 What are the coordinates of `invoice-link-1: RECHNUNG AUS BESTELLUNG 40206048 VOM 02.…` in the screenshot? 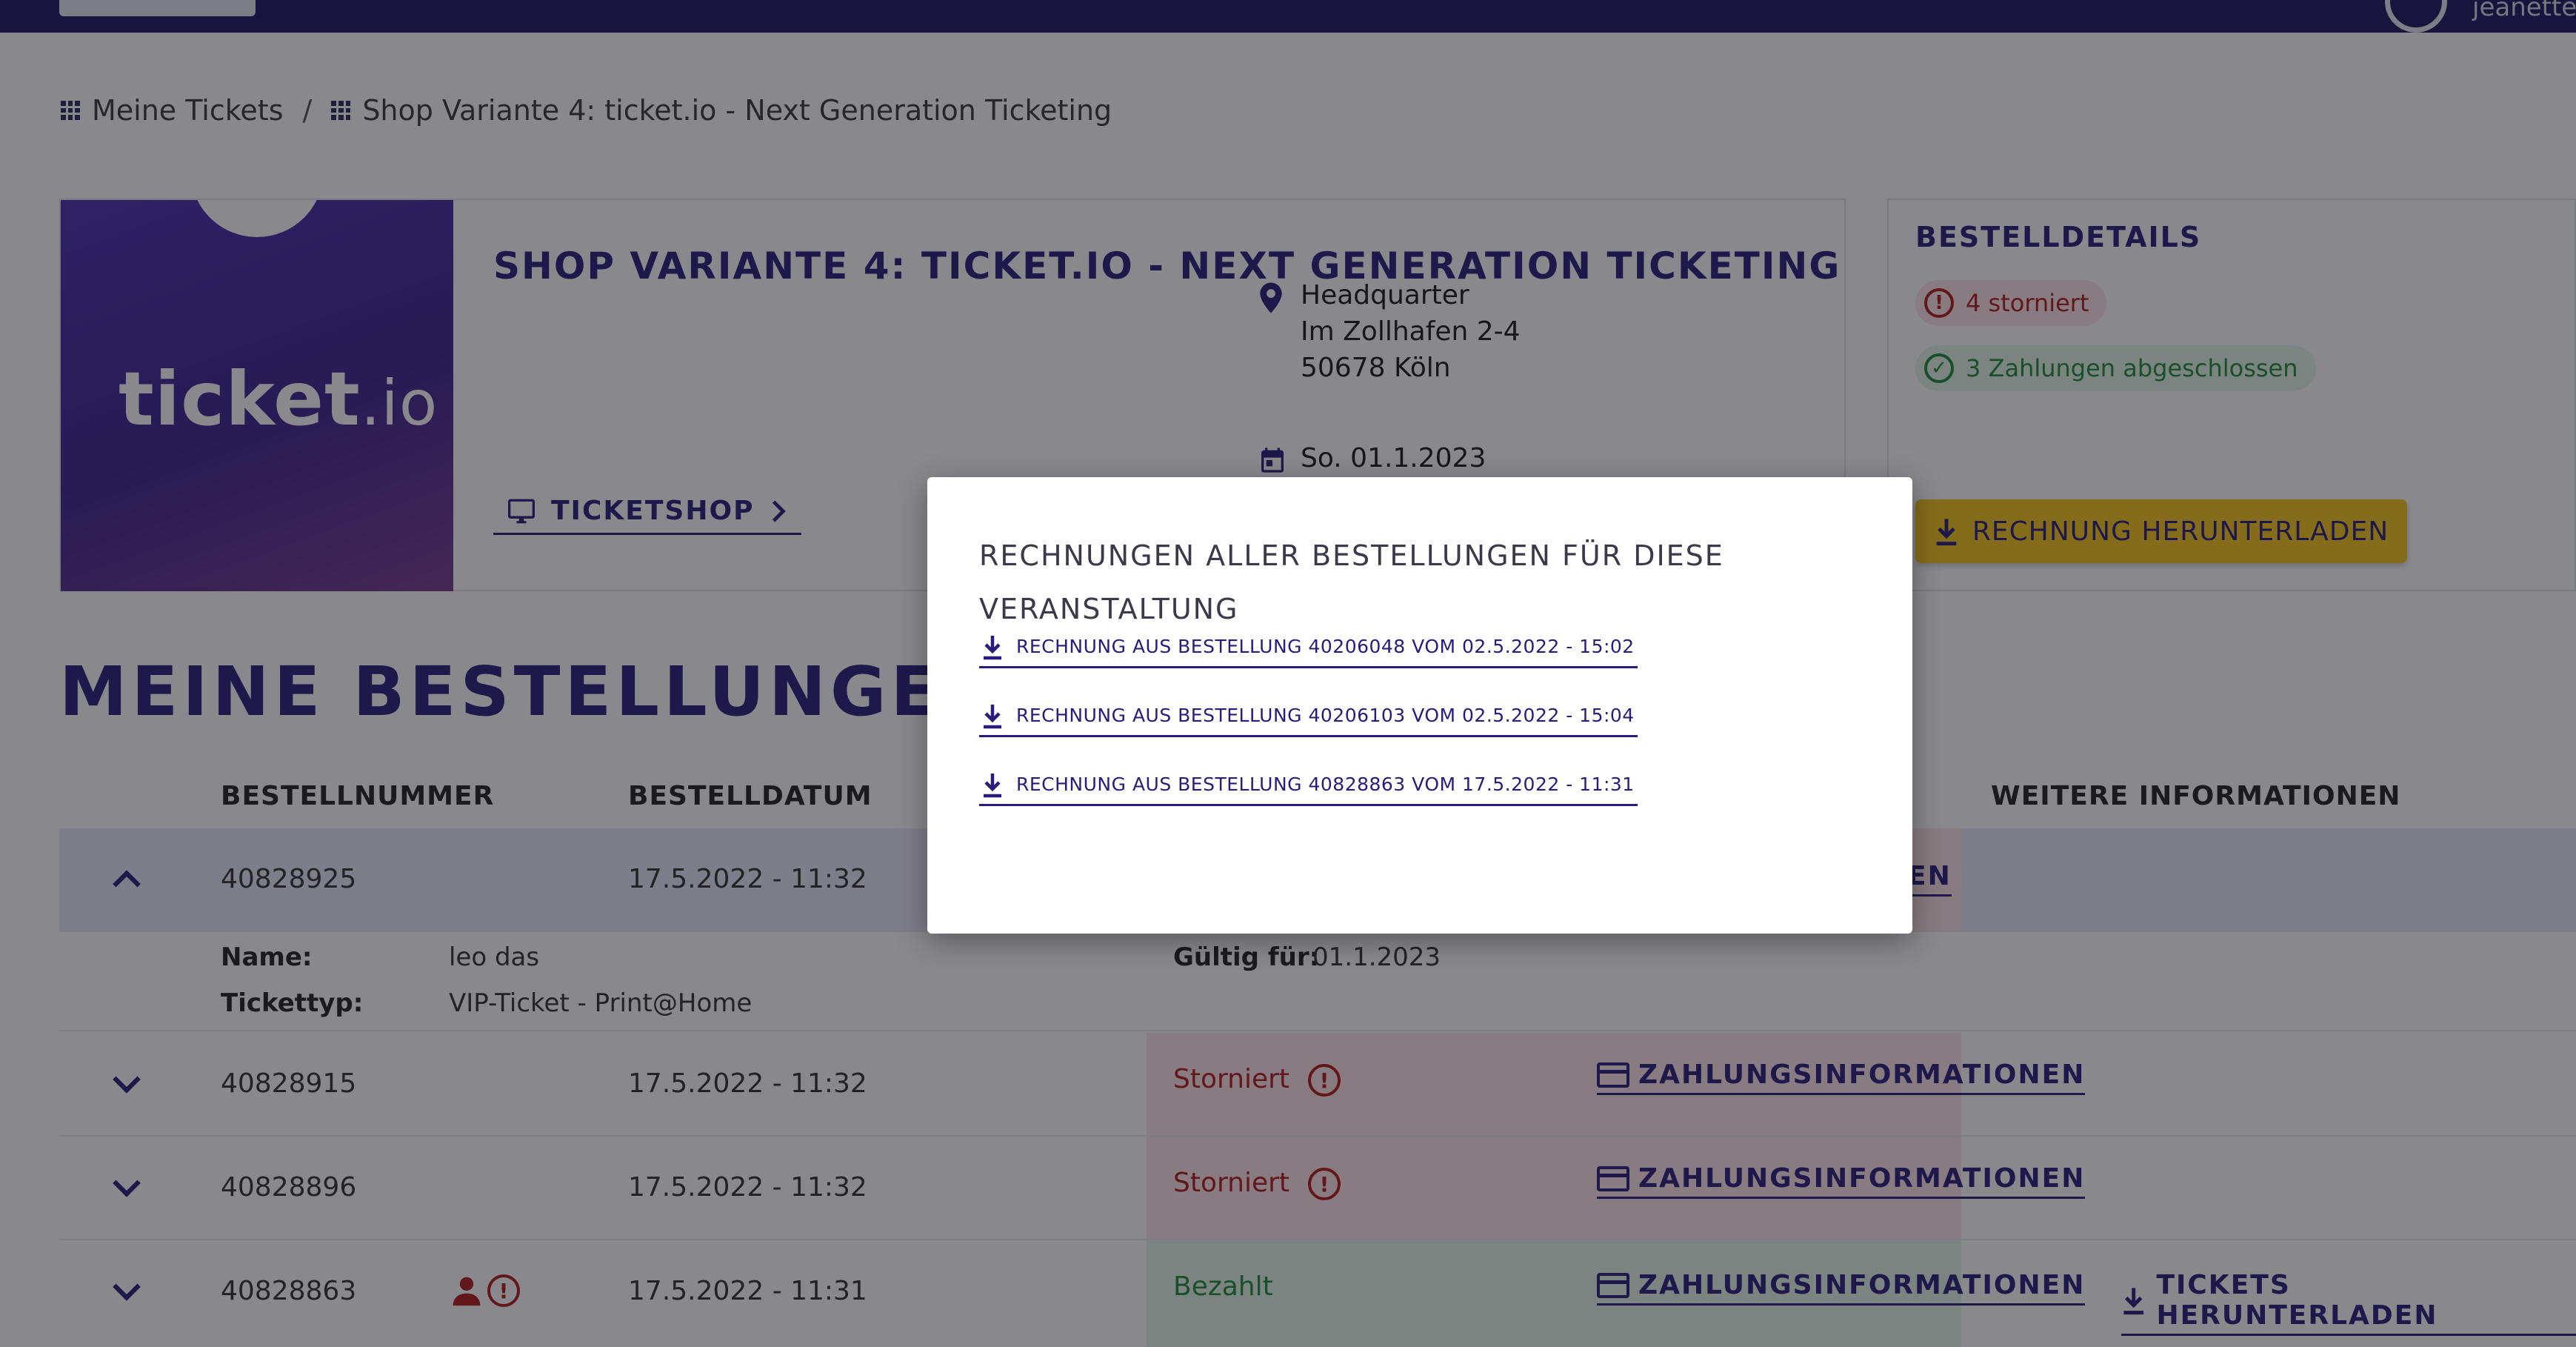 It's located at (1308, 647).